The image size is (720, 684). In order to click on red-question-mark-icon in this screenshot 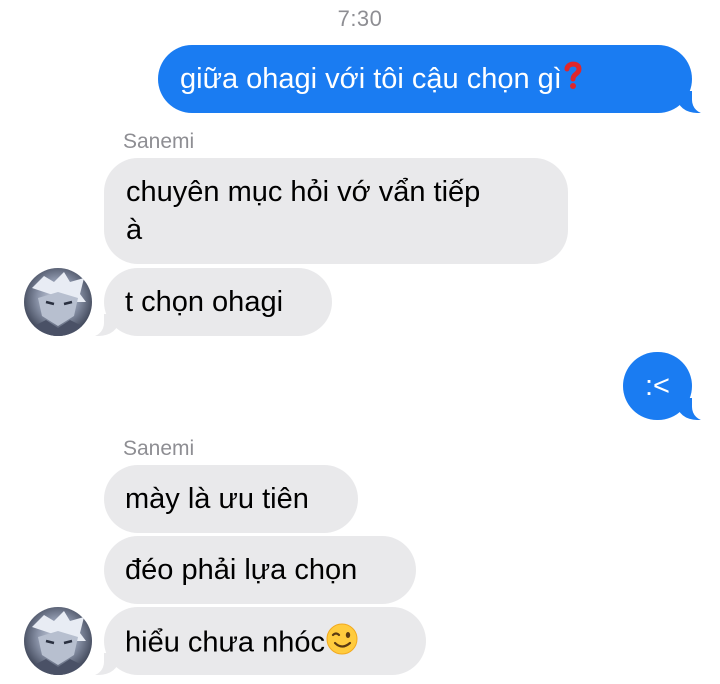, I will do `click(573, 80)`.